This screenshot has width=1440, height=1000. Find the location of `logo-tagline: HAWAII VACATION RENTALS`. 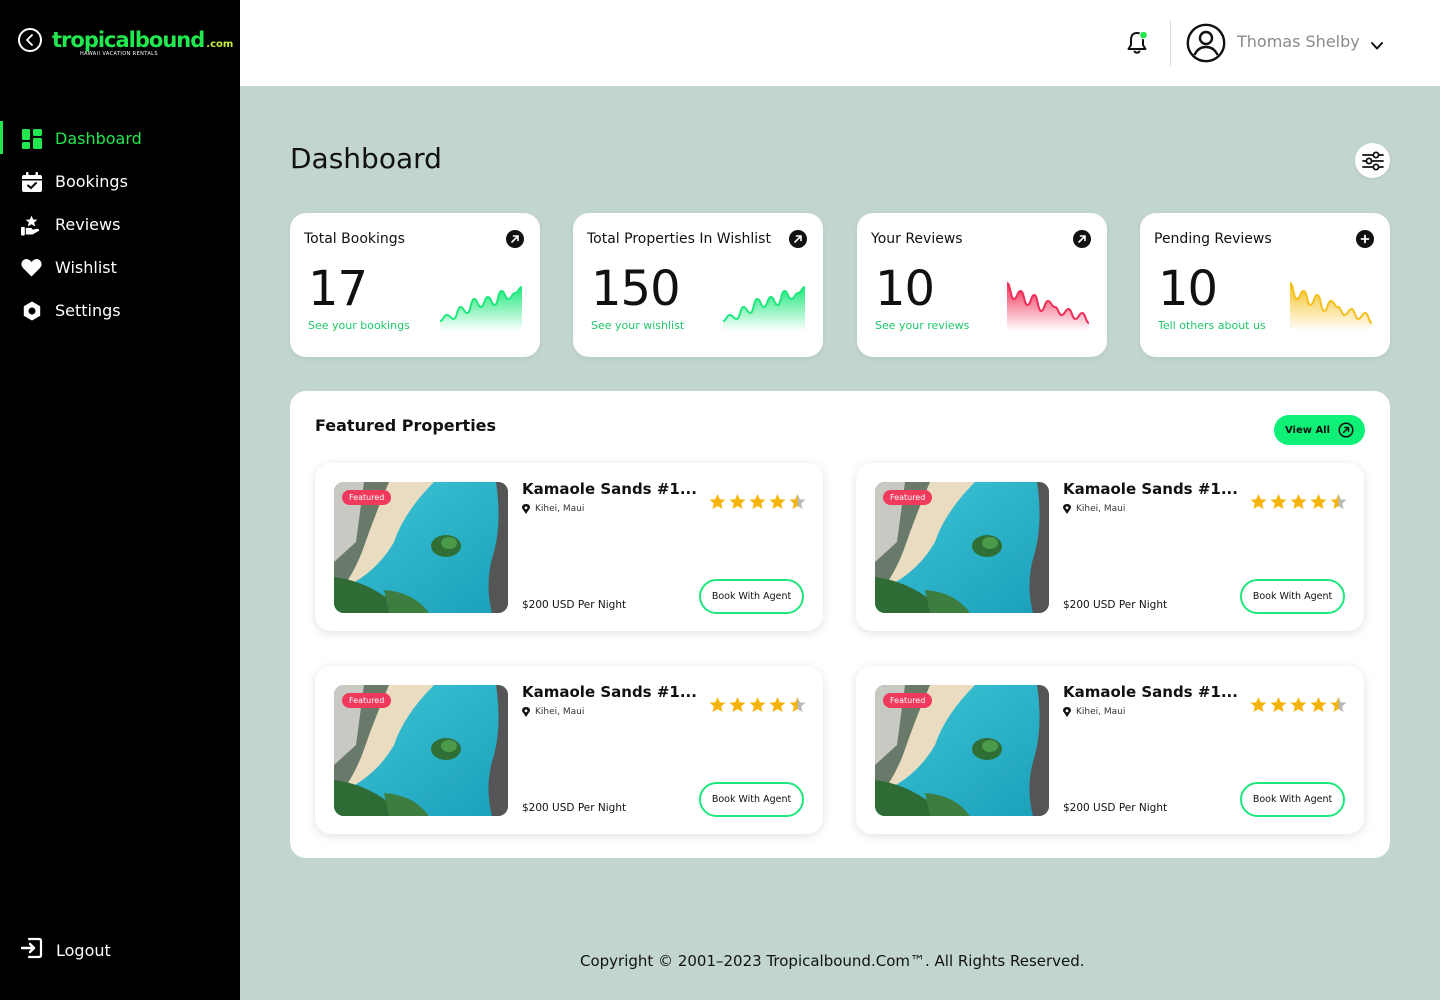

logo-tagline: HAWAII VACATION RENTALS is located at coordinates (119, 54).